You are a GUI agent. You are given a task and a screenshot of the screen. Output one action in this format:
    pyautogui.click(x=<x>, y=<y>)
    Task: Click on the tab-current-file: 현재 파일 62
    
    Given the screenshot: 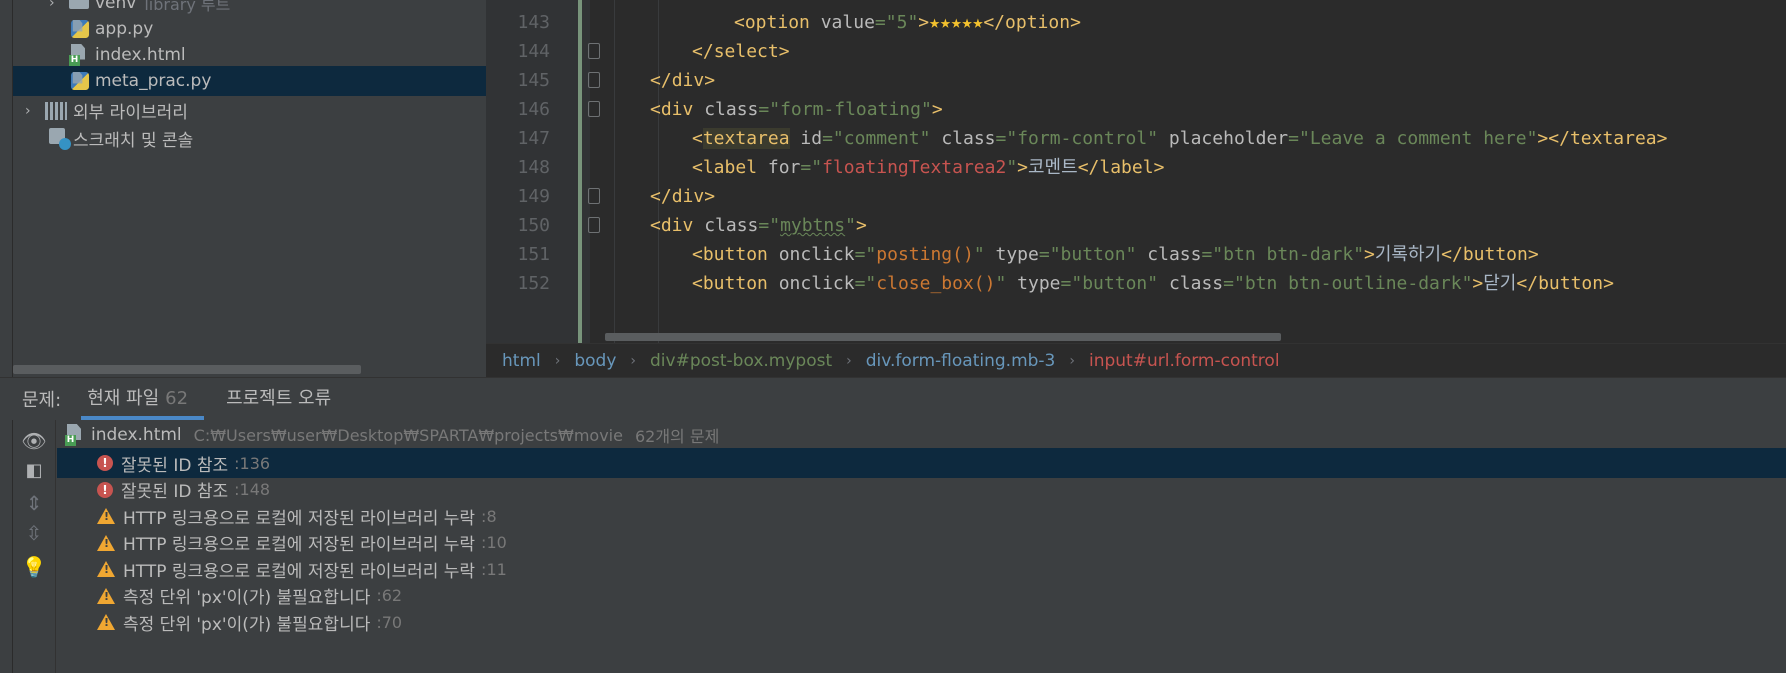 What is the action you would take?
    pyautogui.click(x=142, y=399)
    